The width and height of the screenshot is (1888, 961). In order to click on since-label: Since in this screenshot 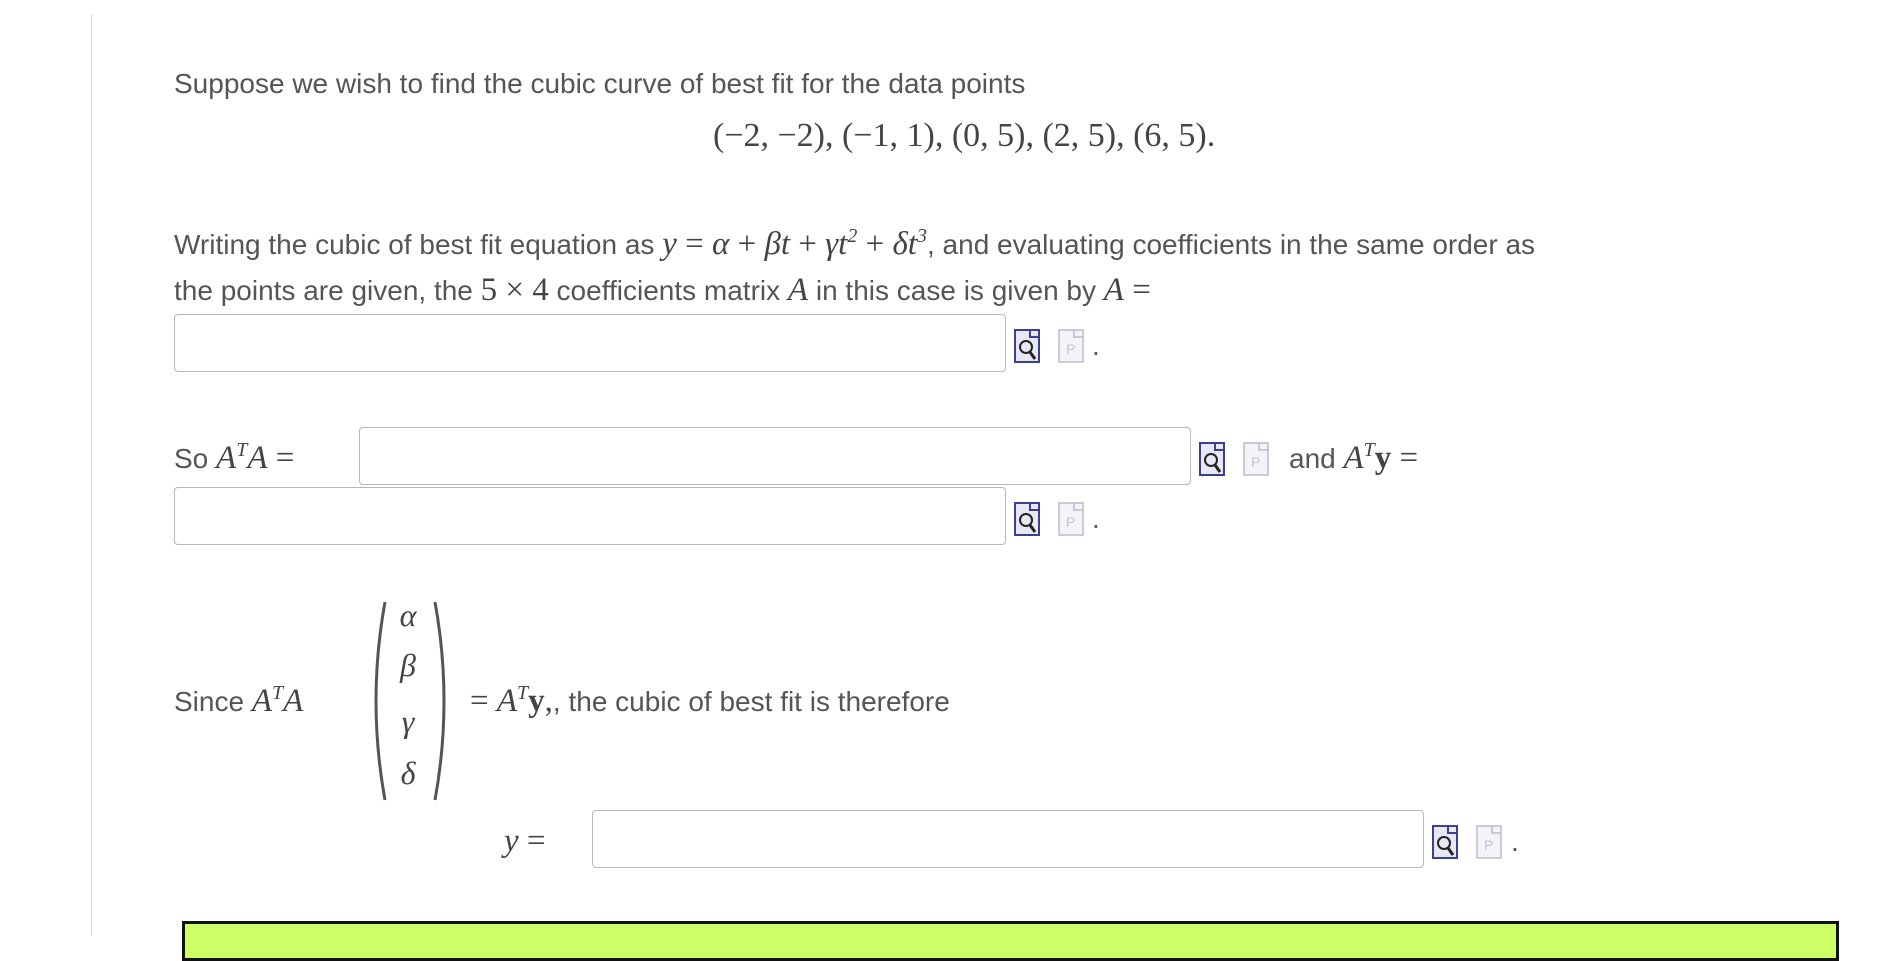, I will do `click(209, 701)`.